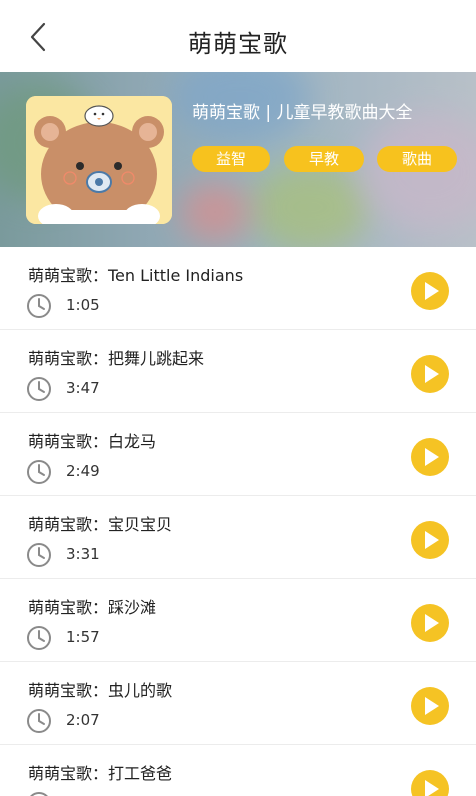 The width and height of the screenshot is (476, 796). I want to click on song-duration: 1:05, so click(83, 305).